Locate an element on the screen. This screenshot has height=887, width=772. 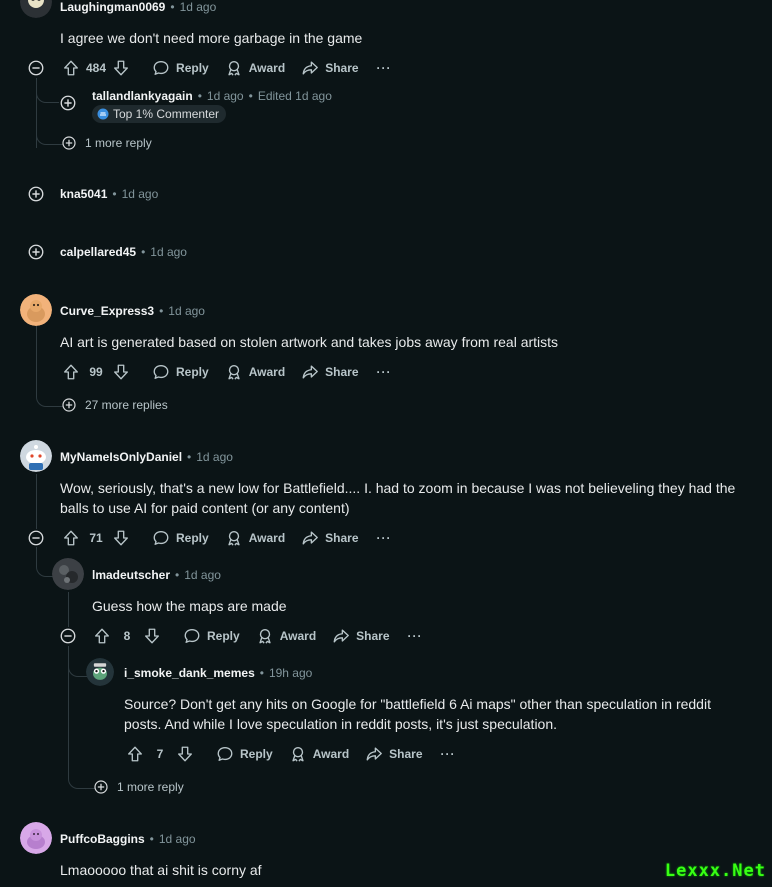
vote-group: 71 is located at coordinates (96, 538).